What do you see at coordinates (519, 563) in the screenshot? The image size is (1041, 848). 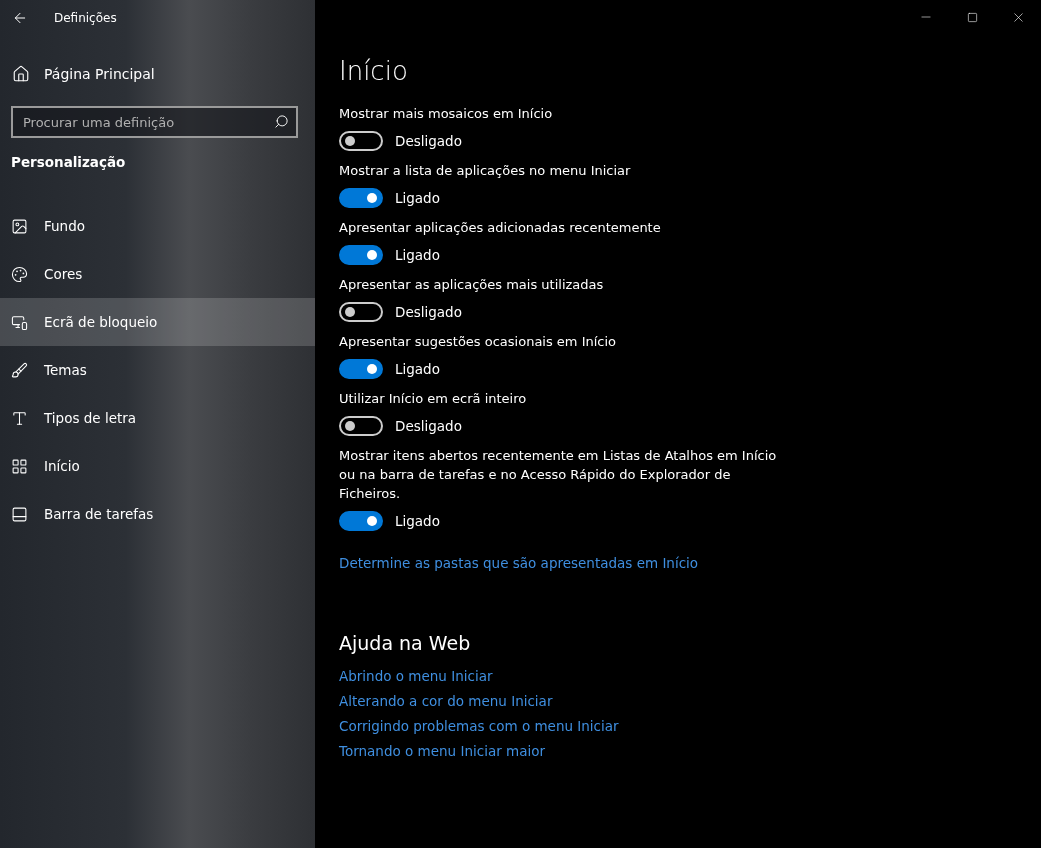 I see `folders-link: Determine as pastas que são apresentadas em Início` at bounding box center [519, 563].